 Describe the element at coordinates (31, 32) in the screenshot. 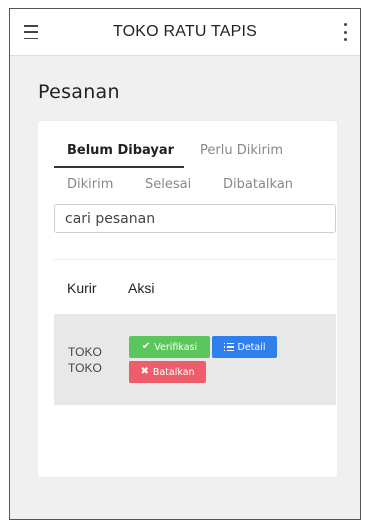

I see `hamburger-menu-icon` at that location.